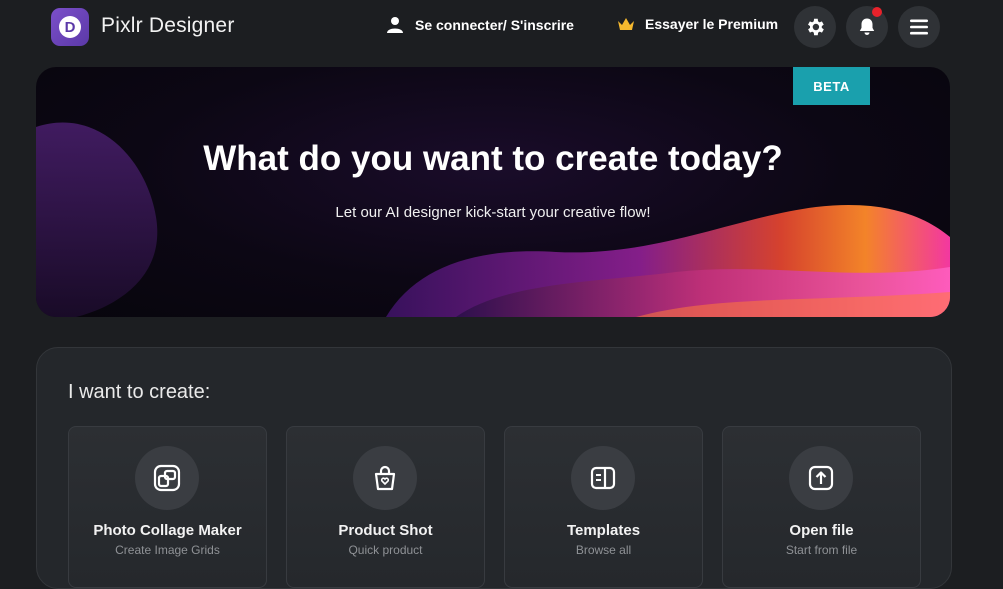 The image size is (1003, 589). I want to click on upload-icon, so click(821, 478).